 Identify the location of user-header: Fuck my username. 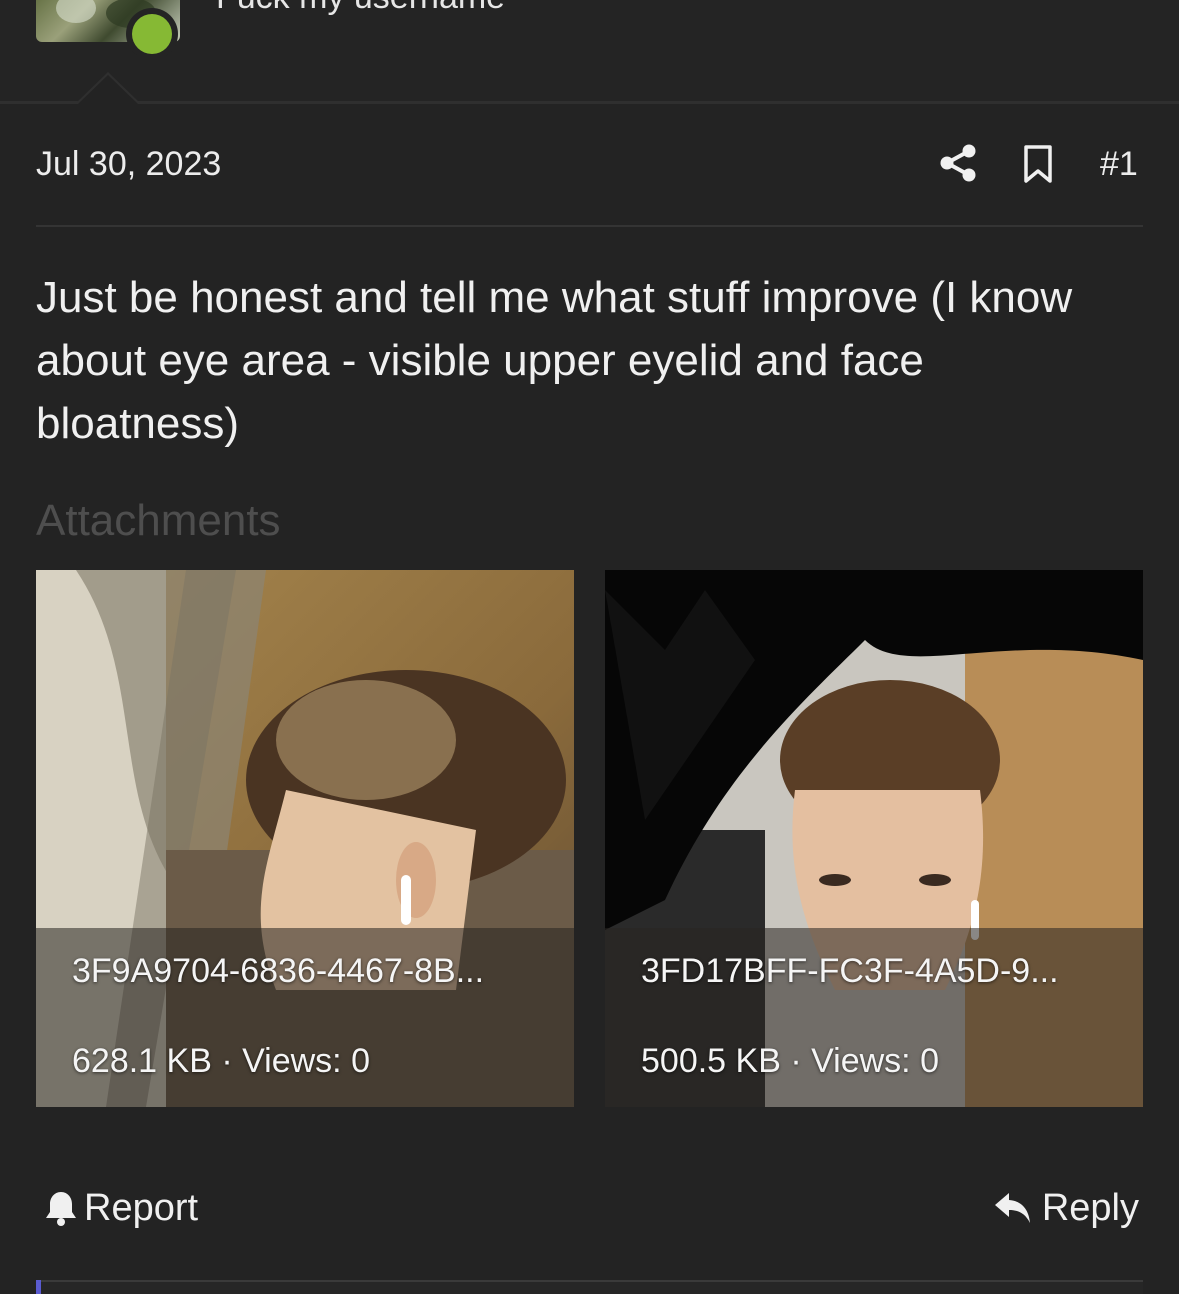
(589, 51).